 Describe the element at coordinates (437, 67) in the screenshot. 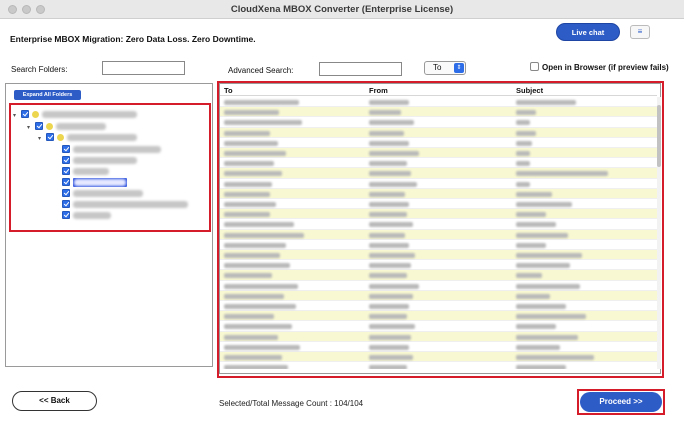

I see `search-field-select-value: To` at that location.